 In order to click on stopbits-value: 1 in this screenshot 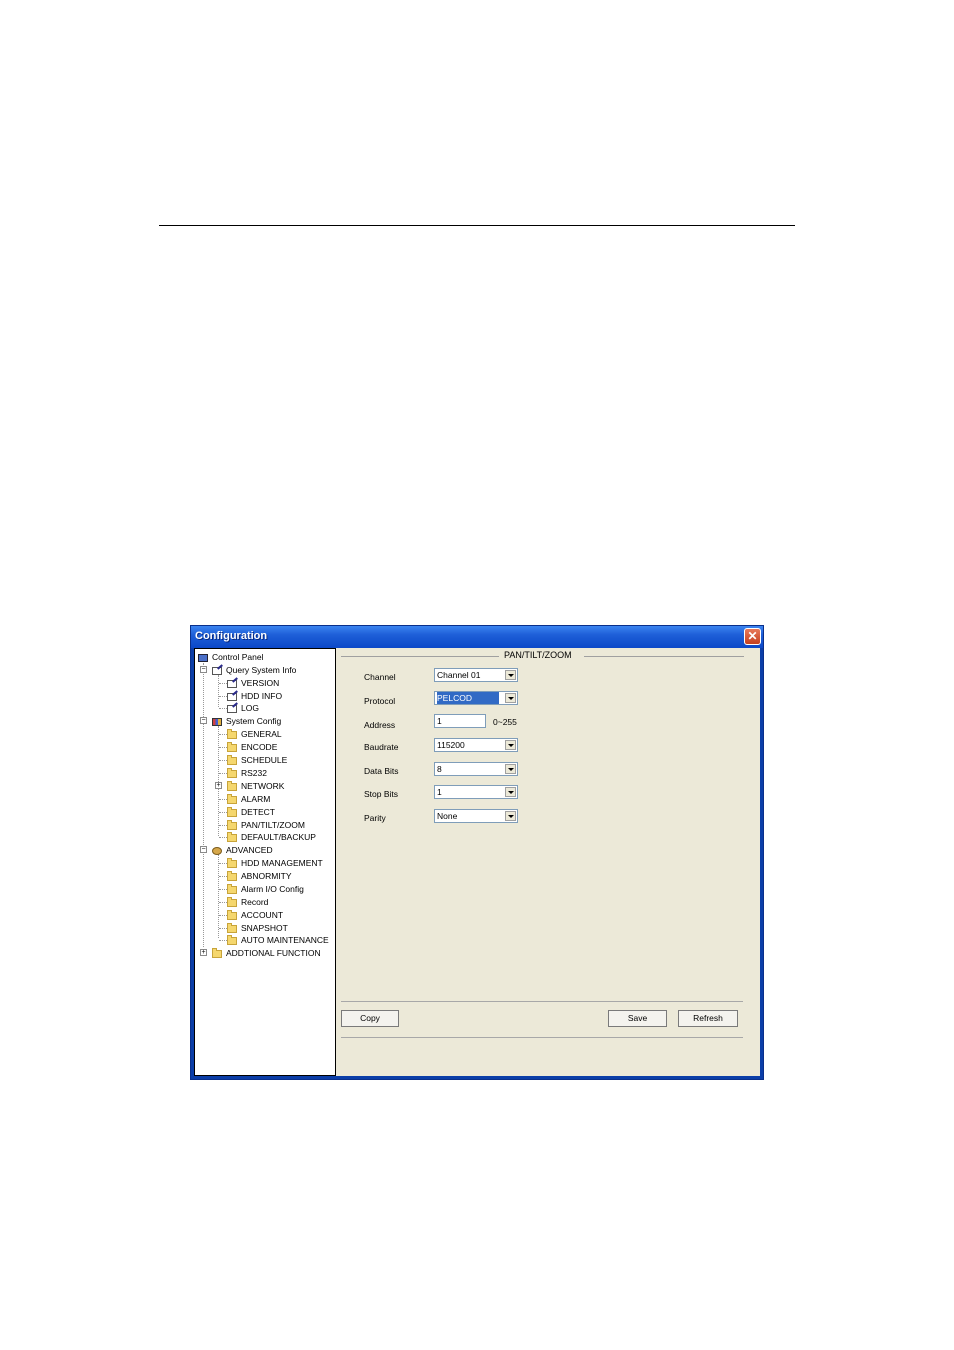, I will do `click(439, 792)`.